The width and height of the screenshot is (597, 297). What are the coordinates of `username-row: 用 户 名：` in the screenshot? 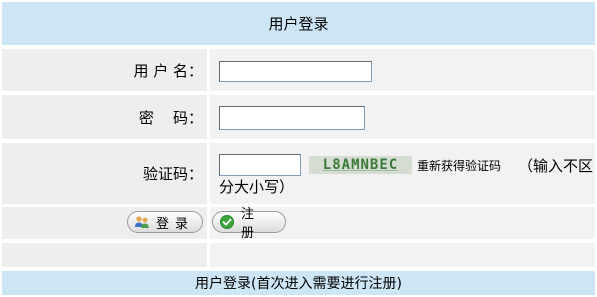 It's located at (298, 70).